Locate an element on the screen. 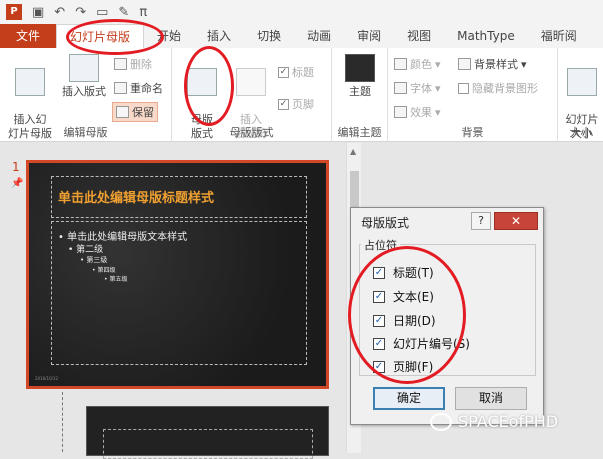 The width and height of the screenshot is (603, 459). fonts-icon is located at coordinates (400, 88).